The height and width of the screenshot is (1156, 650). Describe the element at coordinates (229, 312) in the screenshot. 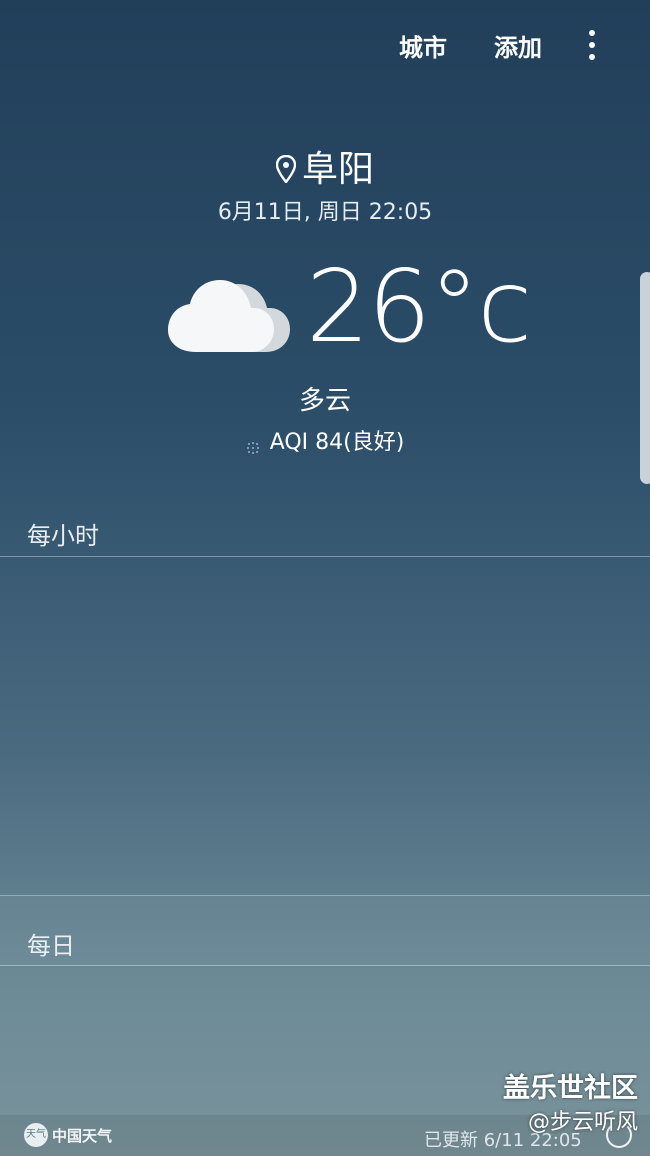

I see `cloudy-icon` at that location.